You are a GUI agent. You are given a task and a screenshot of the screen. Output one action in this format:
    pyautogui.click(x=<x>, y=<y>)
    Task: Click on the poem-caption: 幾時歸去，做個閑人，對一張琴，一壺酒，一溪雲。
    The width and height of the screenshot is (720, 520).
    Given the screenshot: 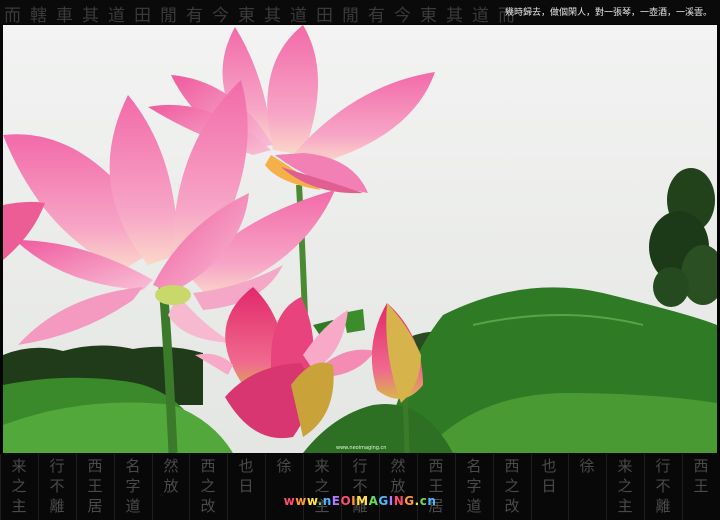 What is the action you would take?
    pyautogui.click(x=608, y=13)
    